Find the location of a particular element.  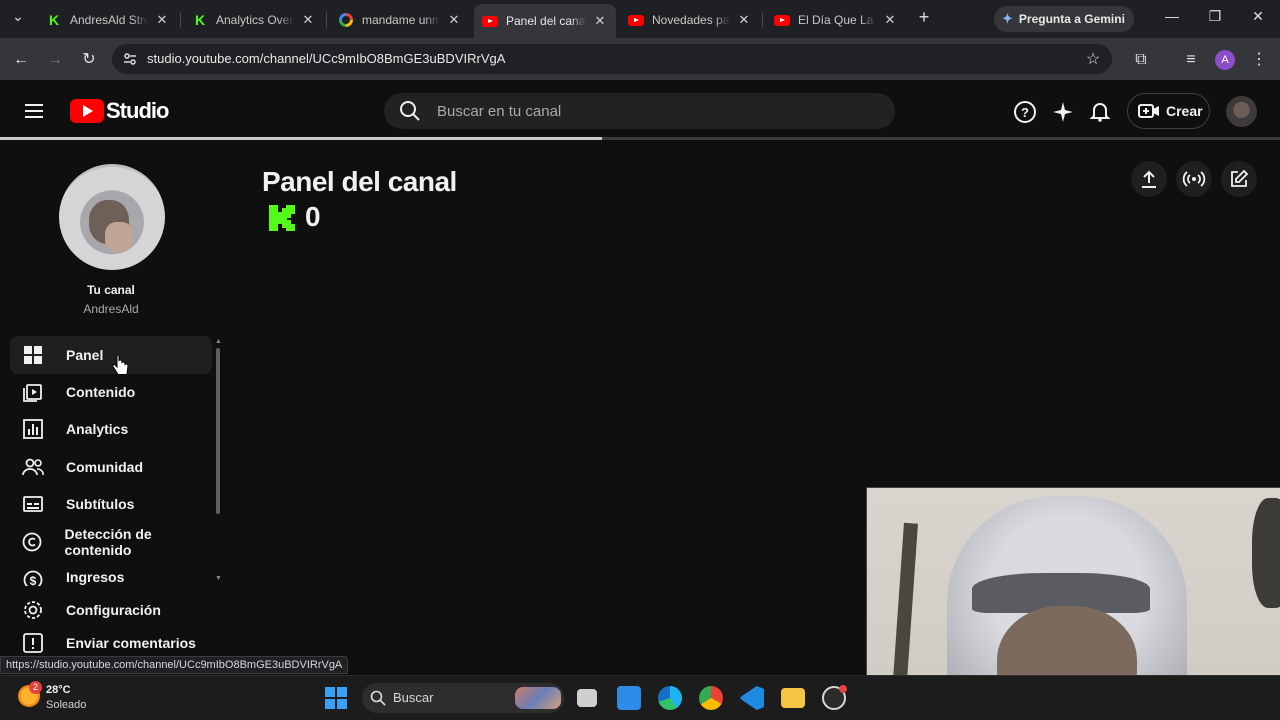

studio-logo-text: Studio is located at coordinates (137, 110).